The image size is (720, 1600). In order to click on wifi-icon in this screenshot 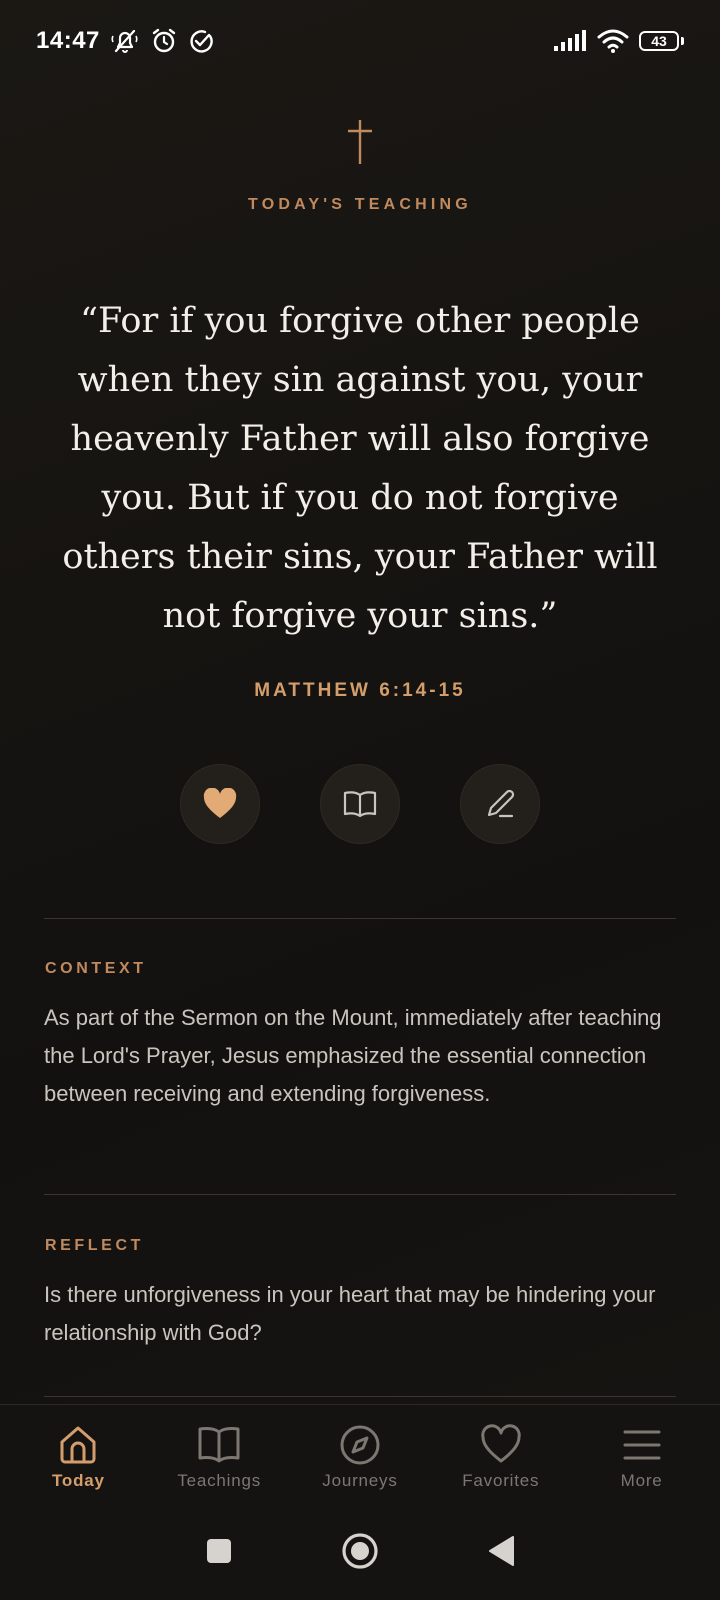, I will do `click(613, 41)`.